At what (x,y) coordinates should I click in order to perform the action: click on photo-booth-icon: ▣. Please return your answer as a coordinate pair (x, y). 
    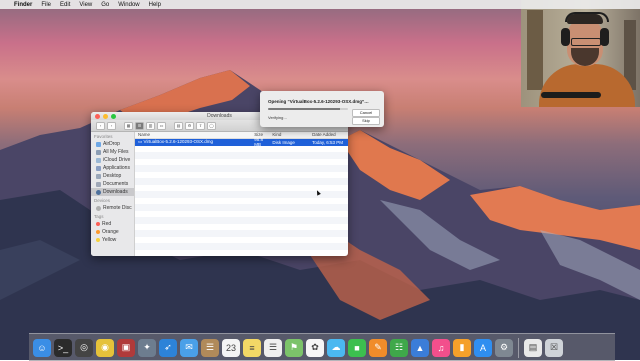
    Looking at the image, I should click on (126, 347).